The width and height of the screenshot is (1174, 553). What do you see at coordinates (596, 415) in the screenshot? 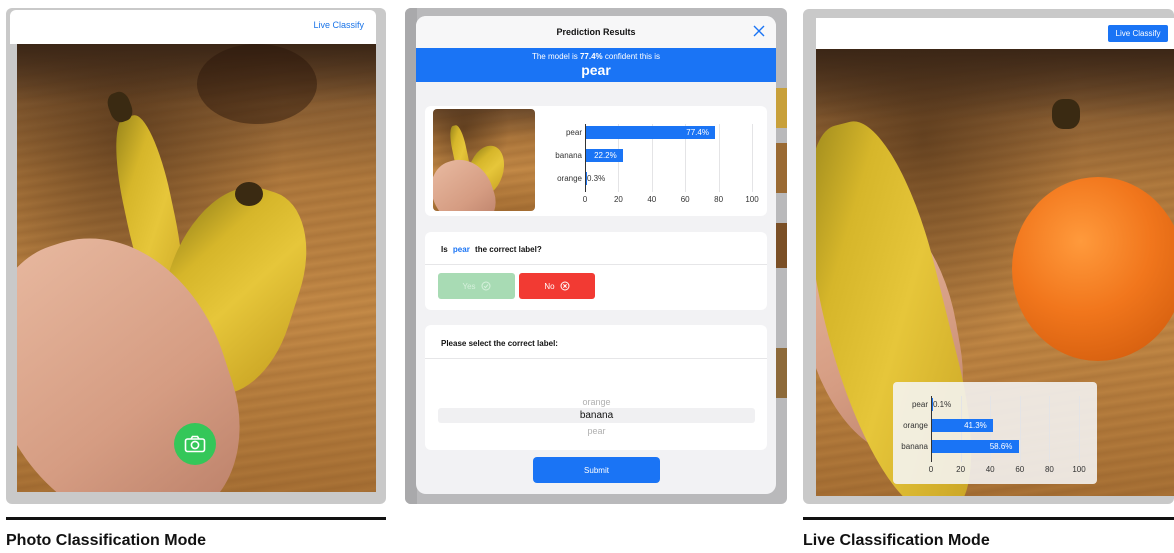
I see `picker-option-selected: banana` at bounding box center [596, 415].